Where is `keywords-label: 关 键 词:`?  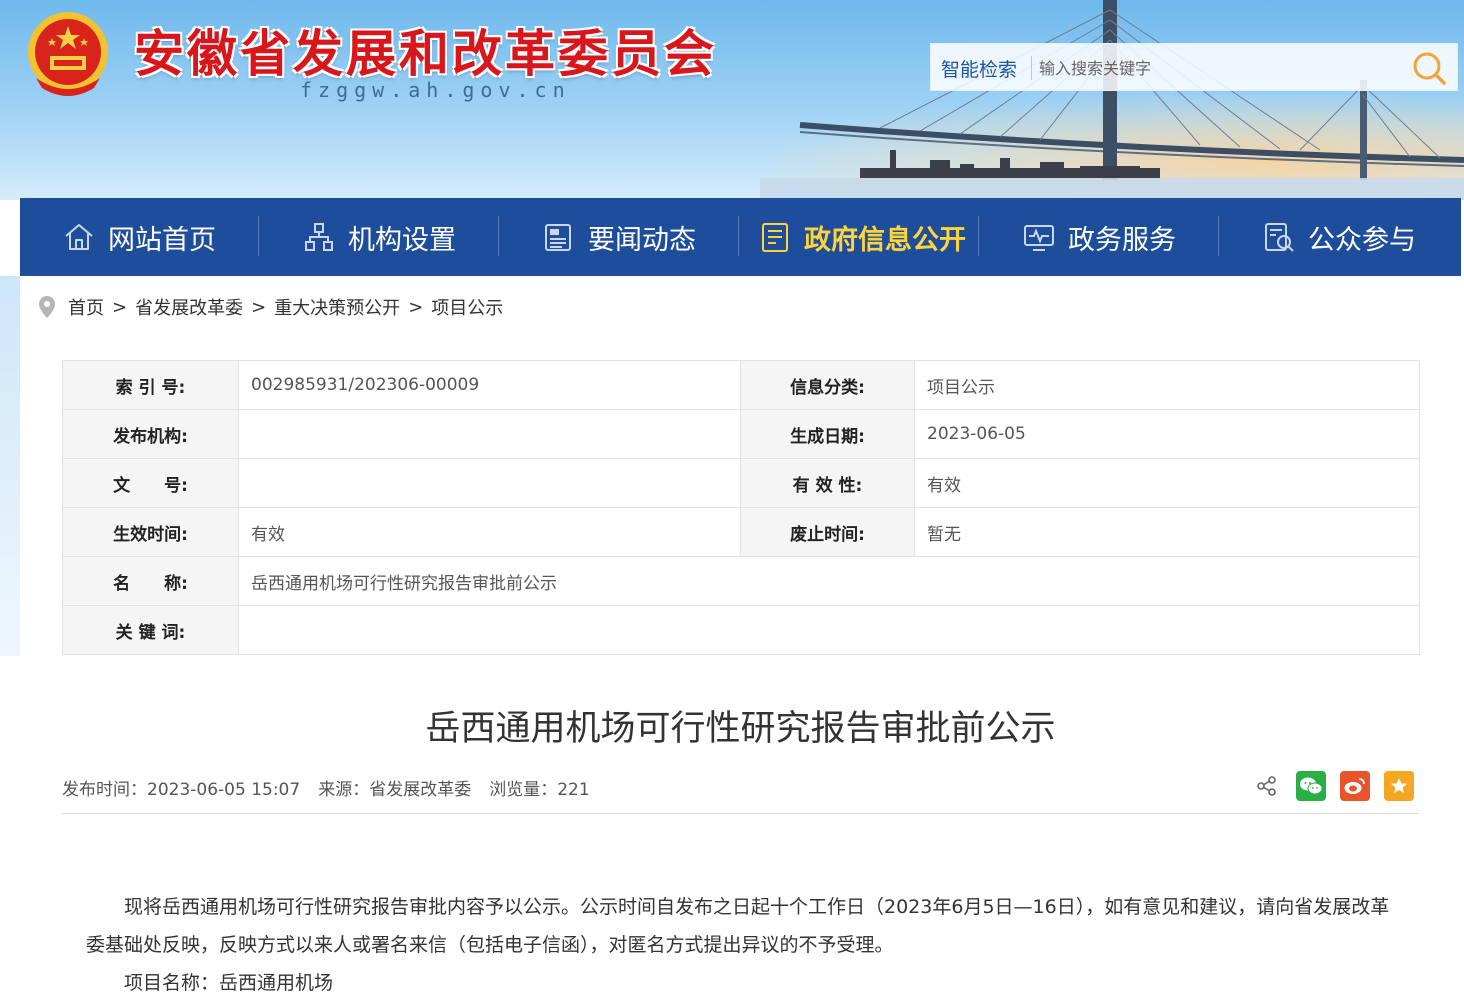 keywords-label: 关 键 词: is located at coordinates (150, 630).